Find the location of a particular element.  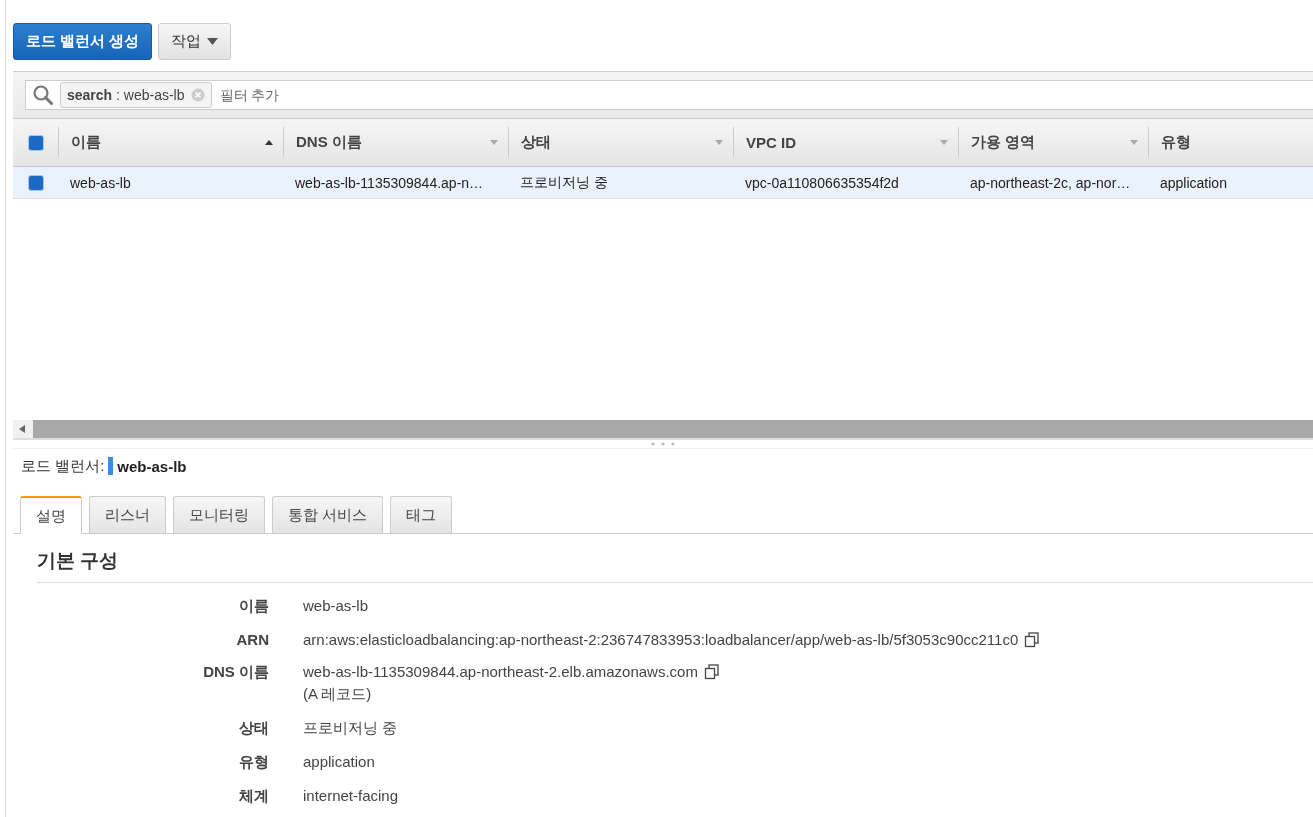

field-value: web-as-lb-1135309844.ap-northeast-2.elb.amazonaws.com is located at coordinates (500, 671).